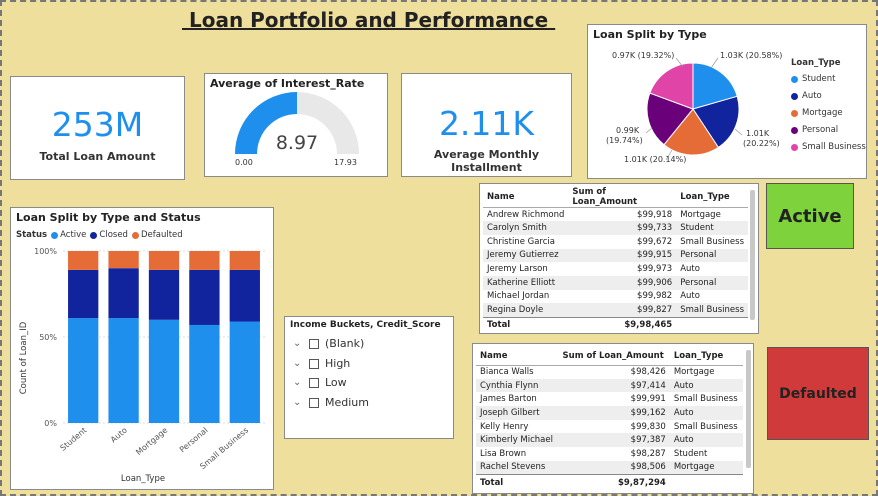 This screenshot has width=878, height=496. Describe the element at coordinates (345, 162) in the screenshot. I see `gauge-max-label: 17.93` at that location.